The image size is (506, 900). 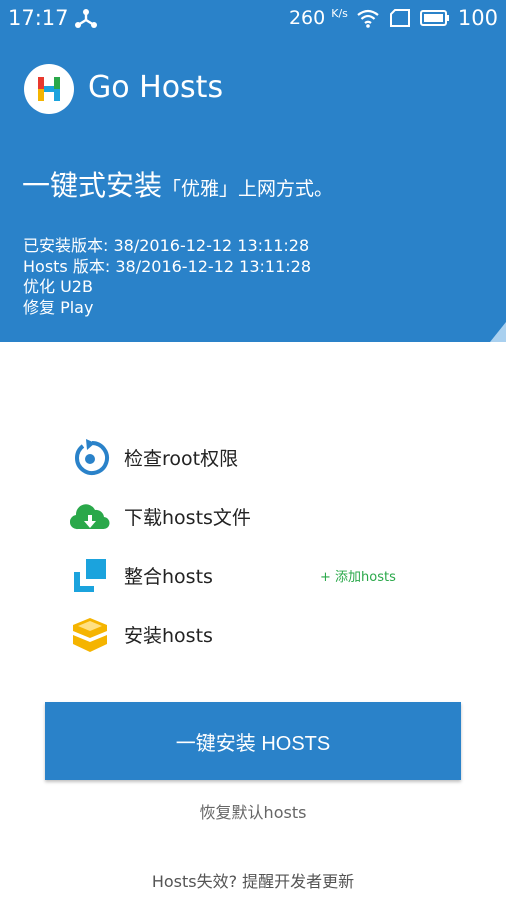 What do you see at coordinates (156, 87) in the screenshot?
I see `app-title: Go Hosts` at bounding box center [156, 87].